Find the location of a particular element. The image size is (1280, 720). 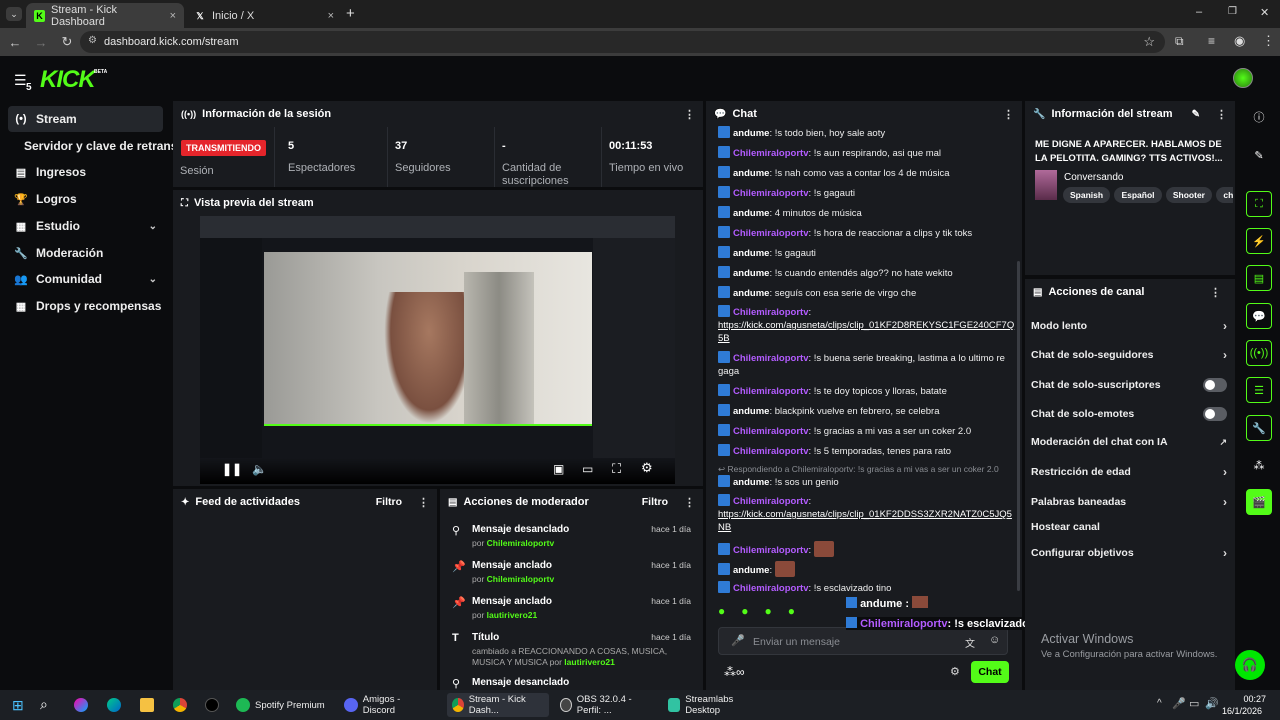

wrench-icon: 🔧 is located at coordinates (1259, 428).